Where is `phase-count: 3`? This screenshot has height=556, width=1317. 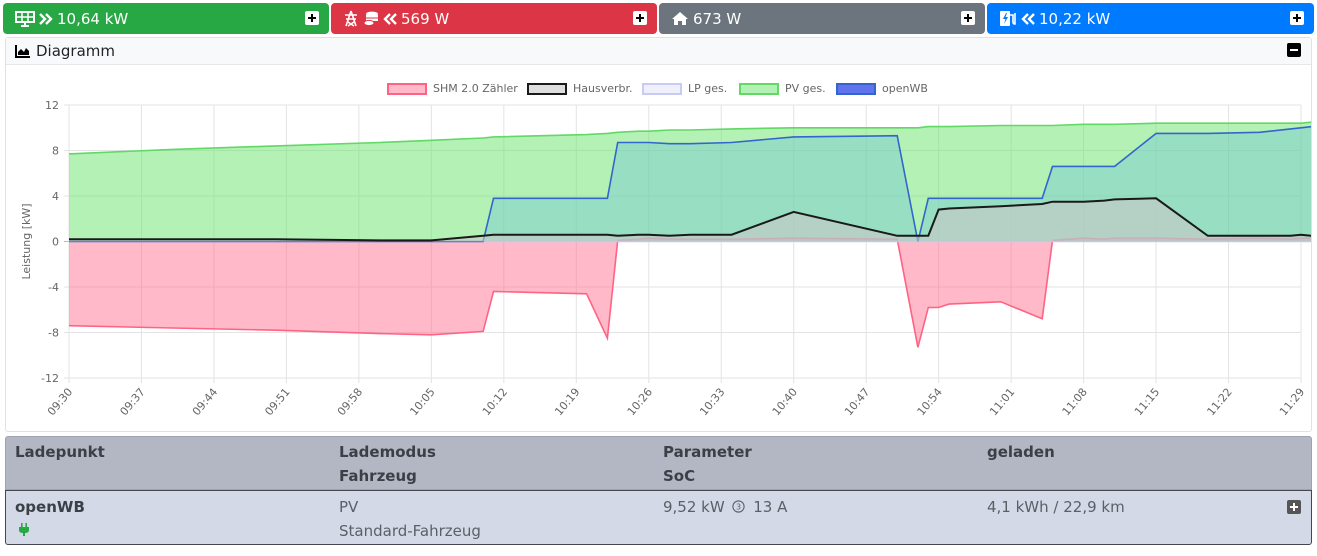 phase-count: 3 is located at coordinates (738, 506).